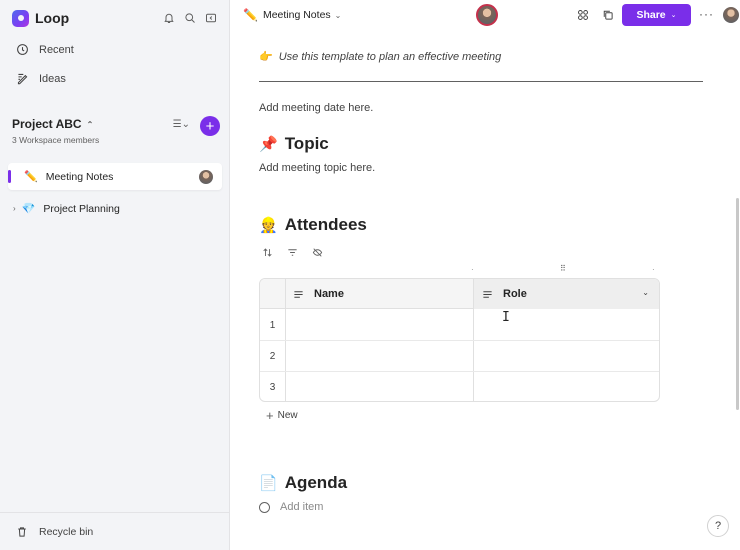 This screenshot has height=550, width=740. What do you see at coordinates (272, 356) in the screenshot?
I see `row-number: 2` at bounding box center [272, 356].